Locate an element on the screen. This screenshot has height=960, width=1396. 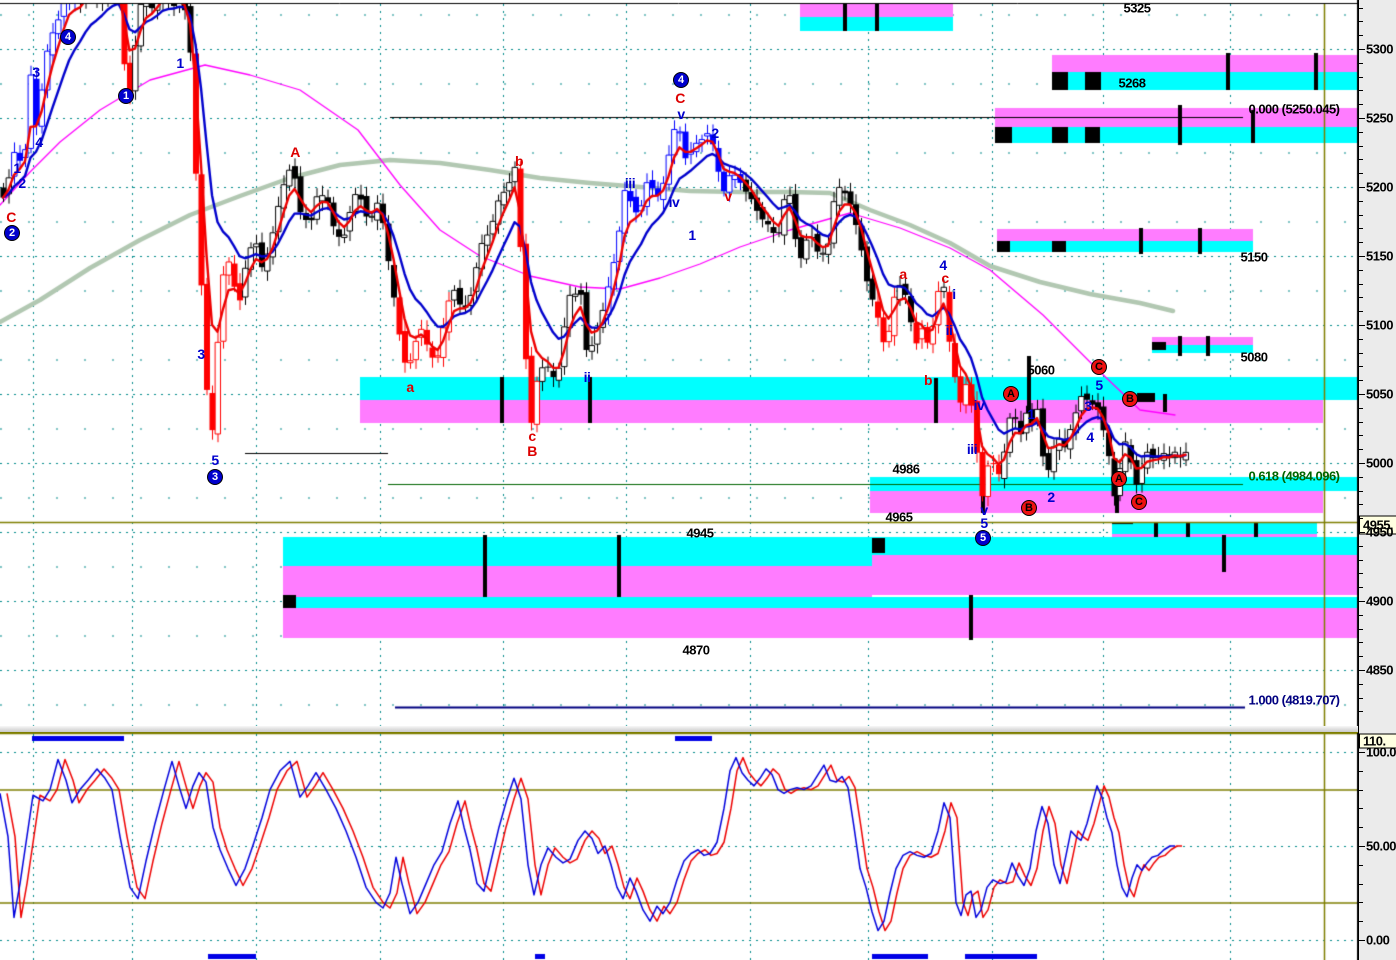
axis-indicator-label: 100.00 is located at coordinates (1381, 752).